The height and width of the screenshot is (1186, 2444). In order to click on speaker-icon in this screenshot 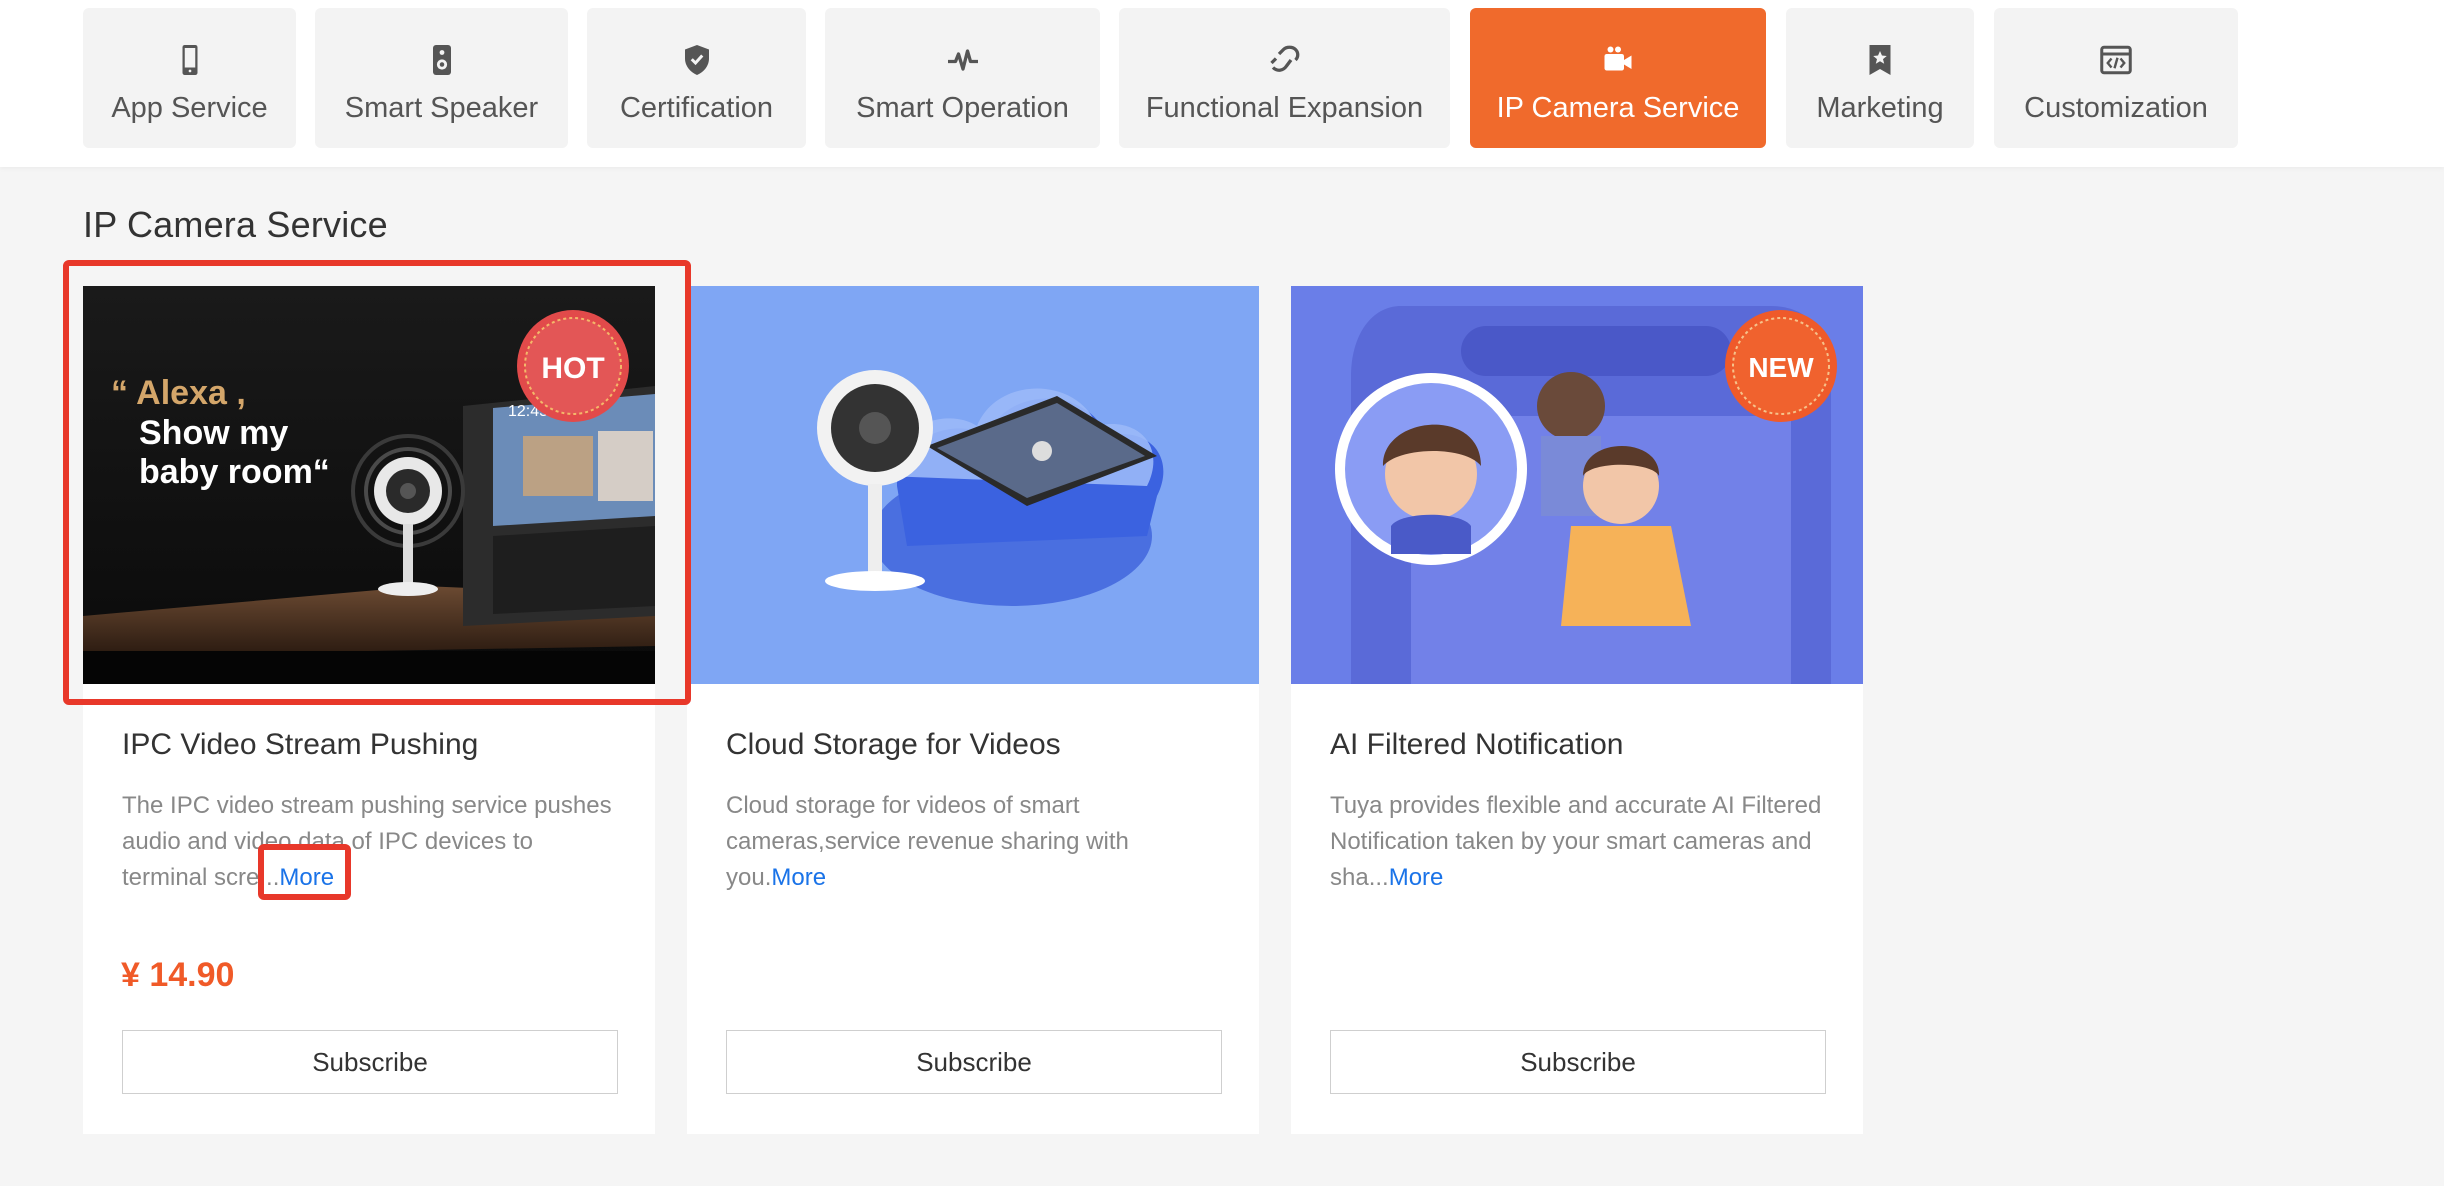, I will do `click(442, 60)`.